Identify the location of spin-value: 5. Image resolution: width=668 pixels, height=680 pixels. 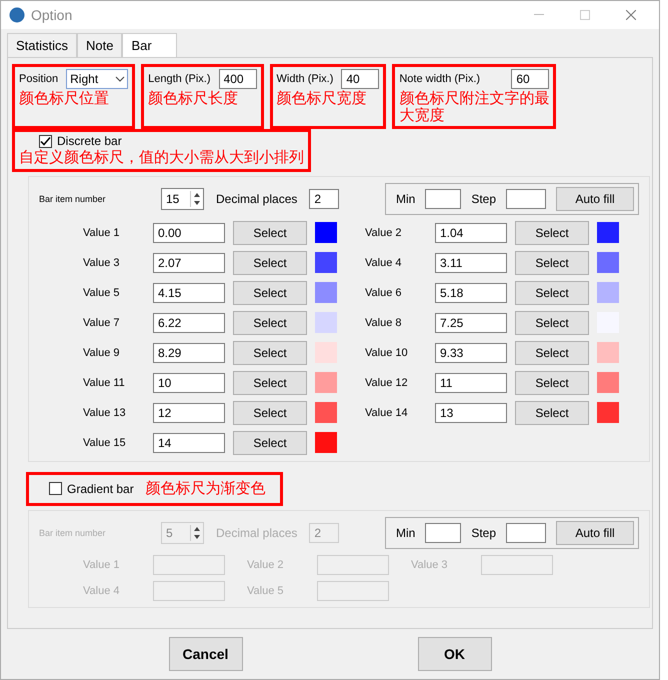
(169, 533).